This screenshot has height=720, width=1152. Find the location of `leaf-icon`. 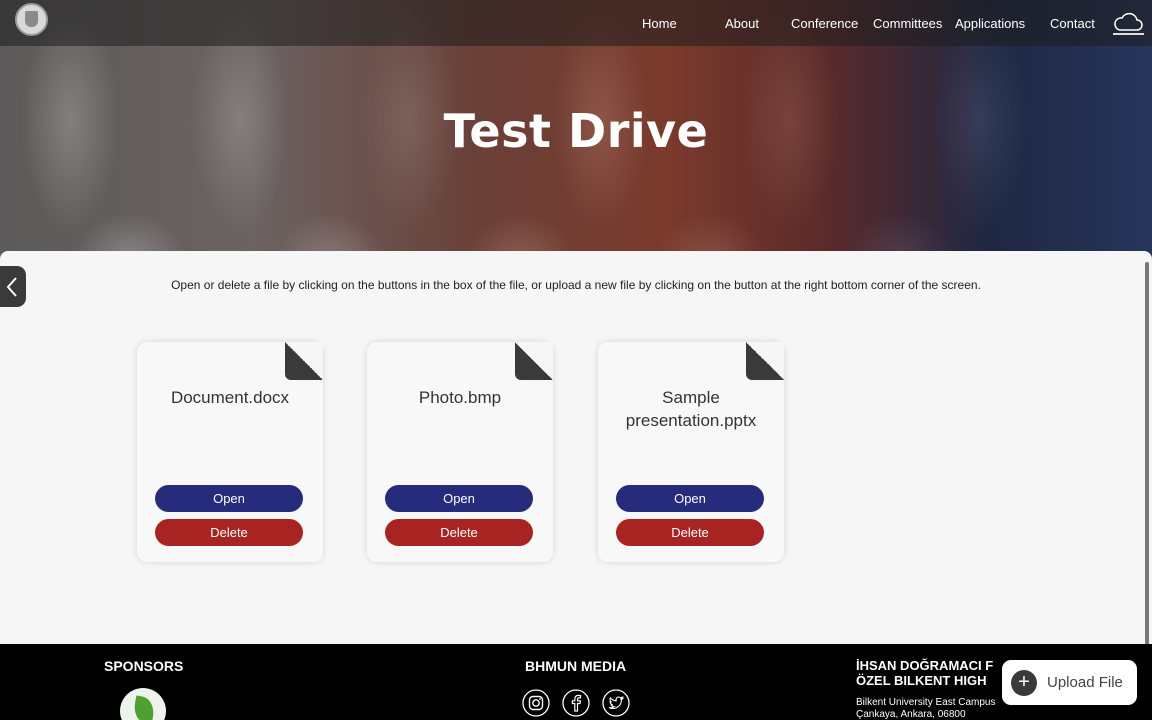

leaf-icon is located at coordinates (144, 707).